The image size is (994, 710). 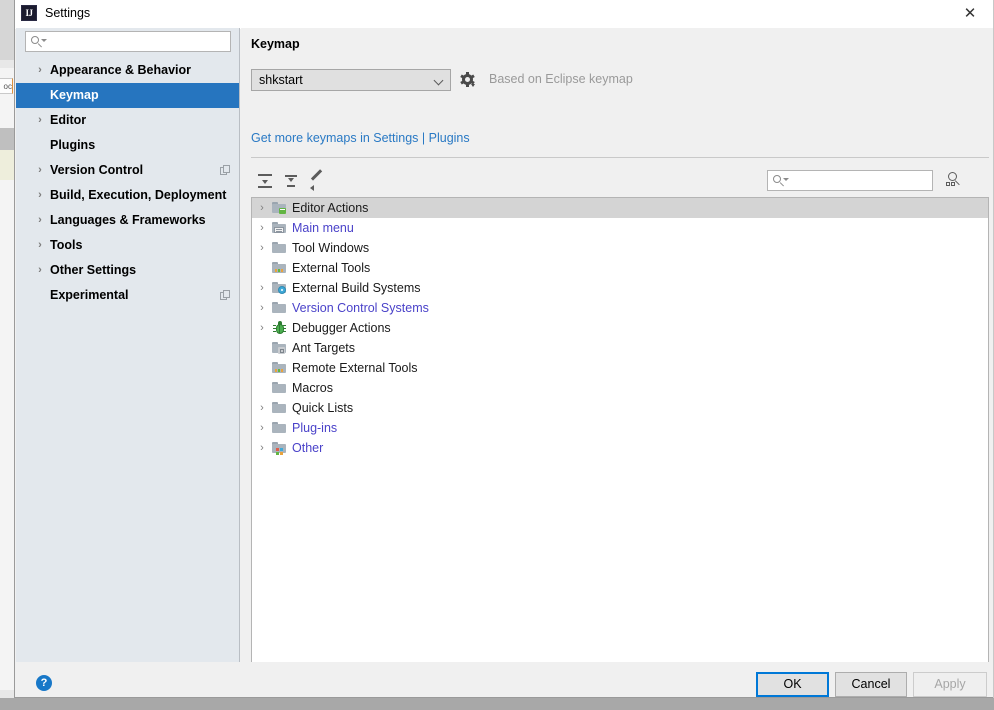 I want to click on collapse-all-button, so click(x=291, y=181).